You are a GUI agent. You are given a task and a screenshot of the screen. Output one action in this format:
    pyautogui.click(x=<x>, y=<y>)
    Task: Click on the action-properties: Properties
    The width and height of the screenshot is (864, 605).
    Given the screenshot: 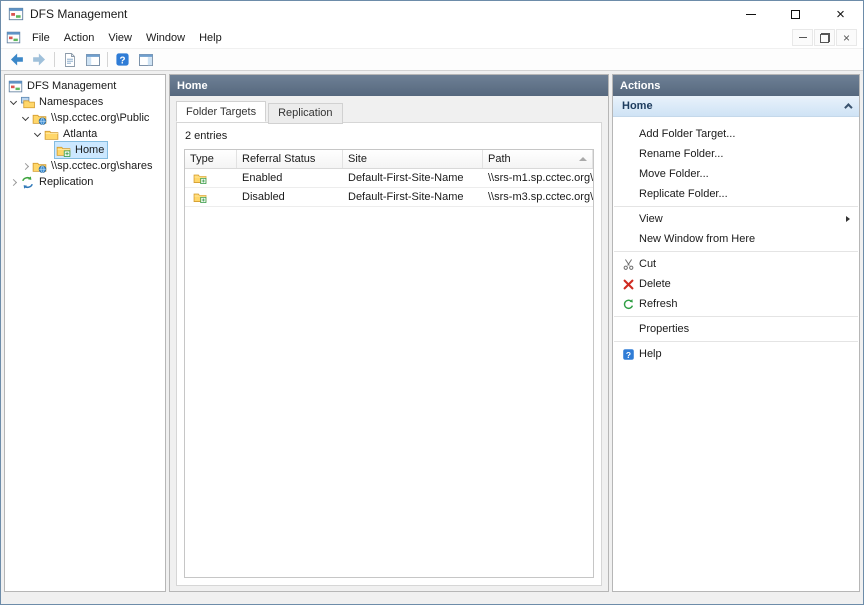 What is the action you would take?
    pyautogui.click(x=736, y=329)
    